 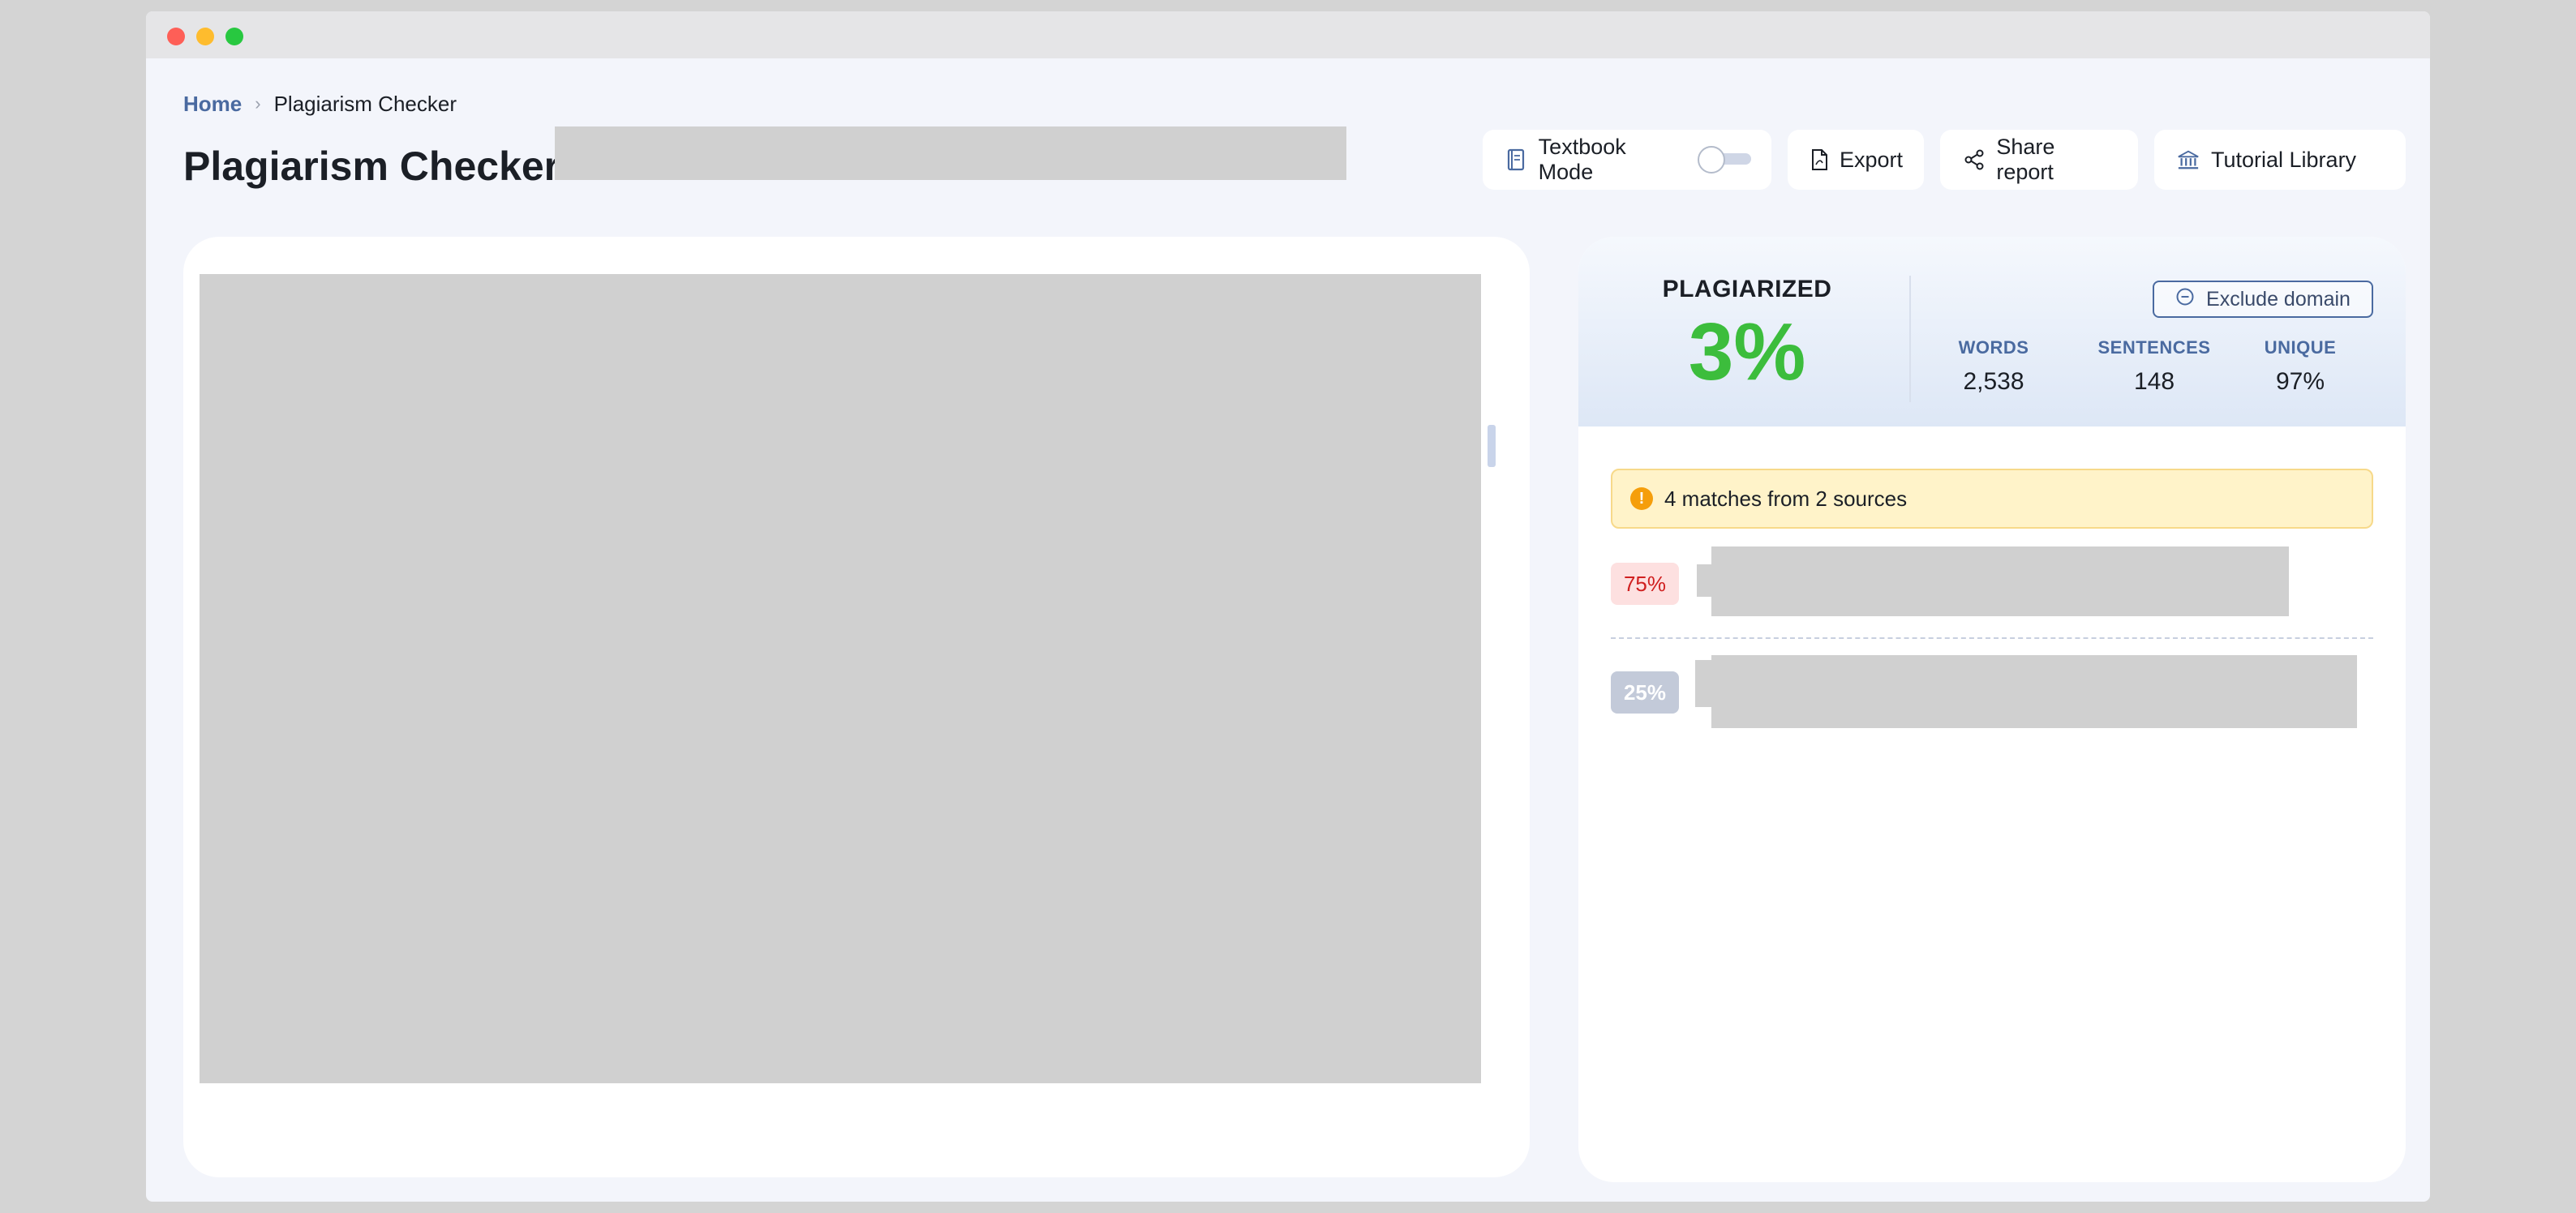 I want to click on alert-text: 4 matches from 2 sources, so click(x=1786, y=498).